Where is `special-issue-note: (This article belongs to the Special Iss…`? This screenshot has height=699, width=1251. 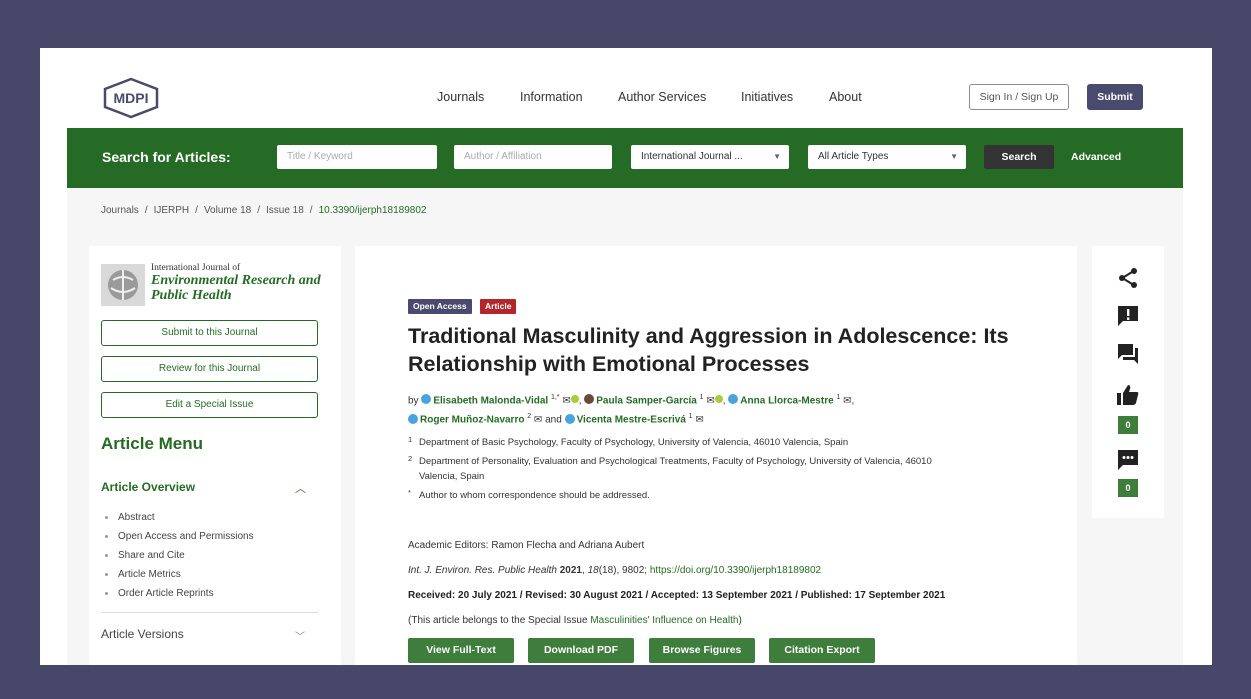
special-issue-note: (This article belongs to the Special Iss… is located at coordinates (575, 620).